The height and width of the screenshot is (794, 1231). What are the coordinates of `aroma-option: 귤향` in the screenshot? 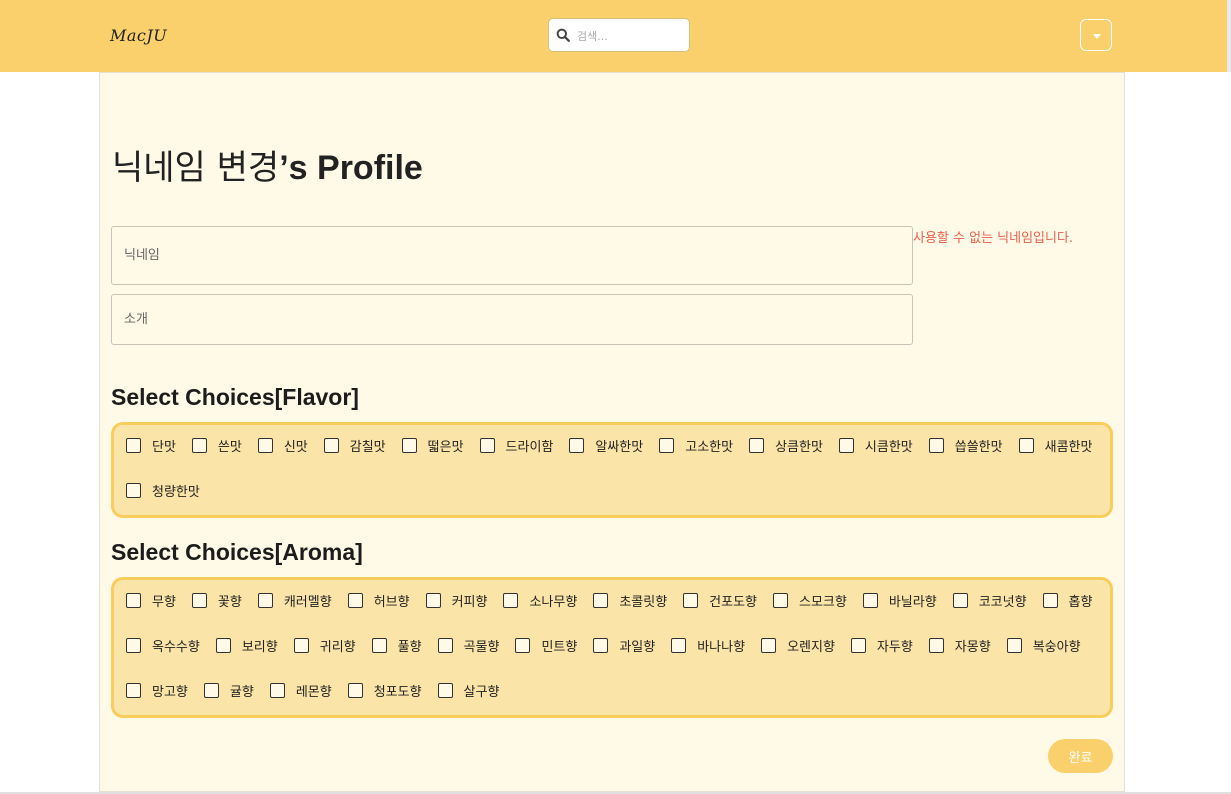 It's located at (228, 690).